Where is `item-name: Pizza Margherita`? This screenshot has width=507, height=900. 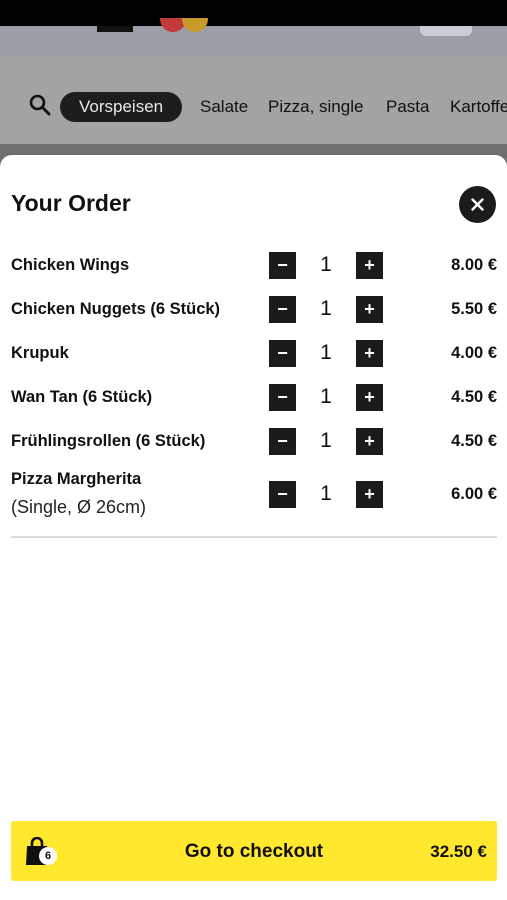
item-name: Pizza Margherita is located at coordinates (76, 479).